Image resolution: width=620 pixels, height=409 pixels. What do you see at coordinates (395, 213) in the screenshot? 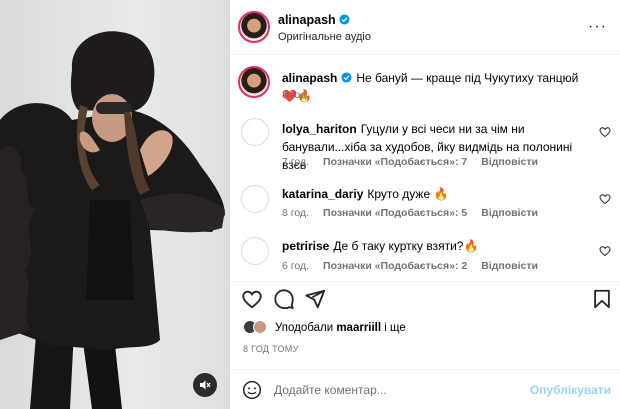
I see `comment-likes: Позначки «Подобається»: 5` at bounding box center [395, 213].